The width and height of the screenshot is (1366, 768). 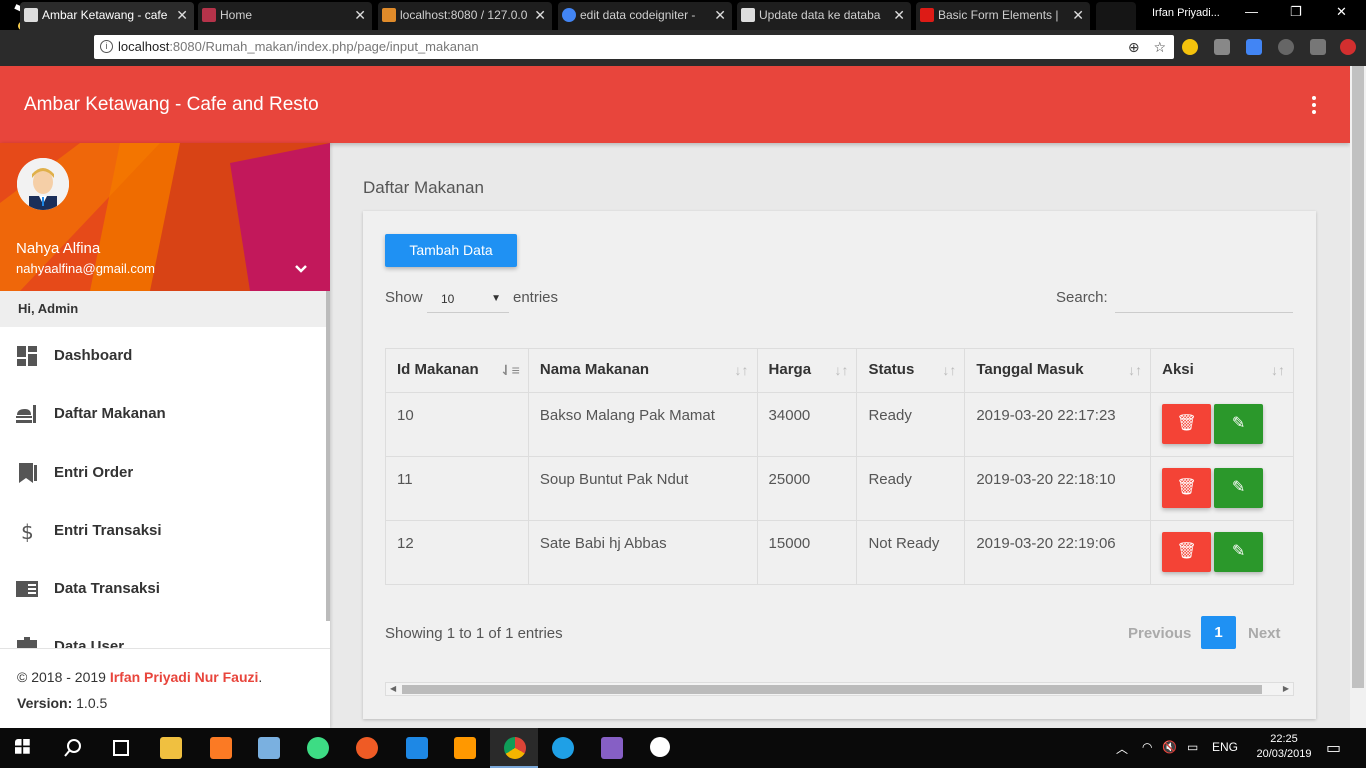 What do you see at coordinates (317, 748) in the screenshot?
I see `taskbar-android-studio` at bounding box center [317, 748].